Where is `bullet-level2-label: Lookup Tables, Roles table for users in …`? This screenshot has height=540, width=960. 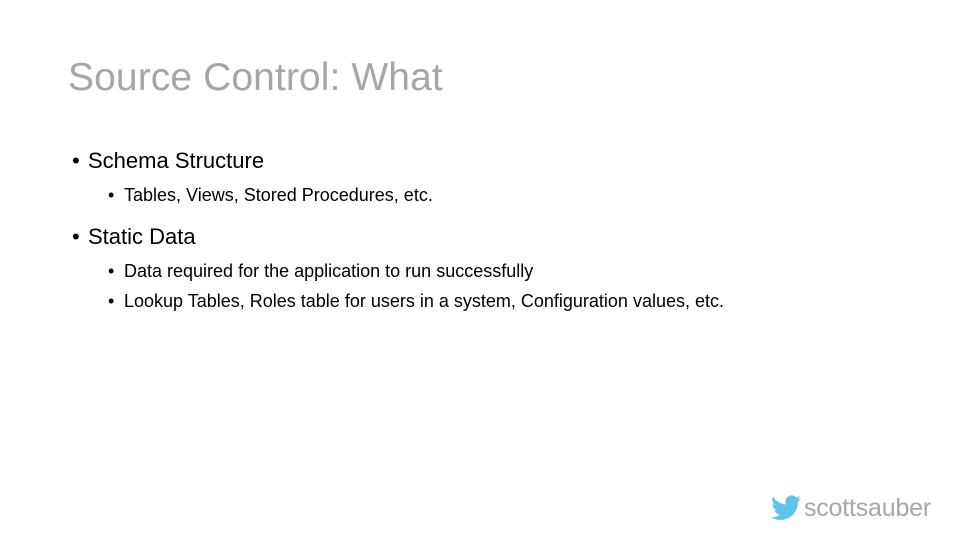 bullet-level2-label: Lookup Tables, Roles table for users in … is located at coordinates (424, 301).